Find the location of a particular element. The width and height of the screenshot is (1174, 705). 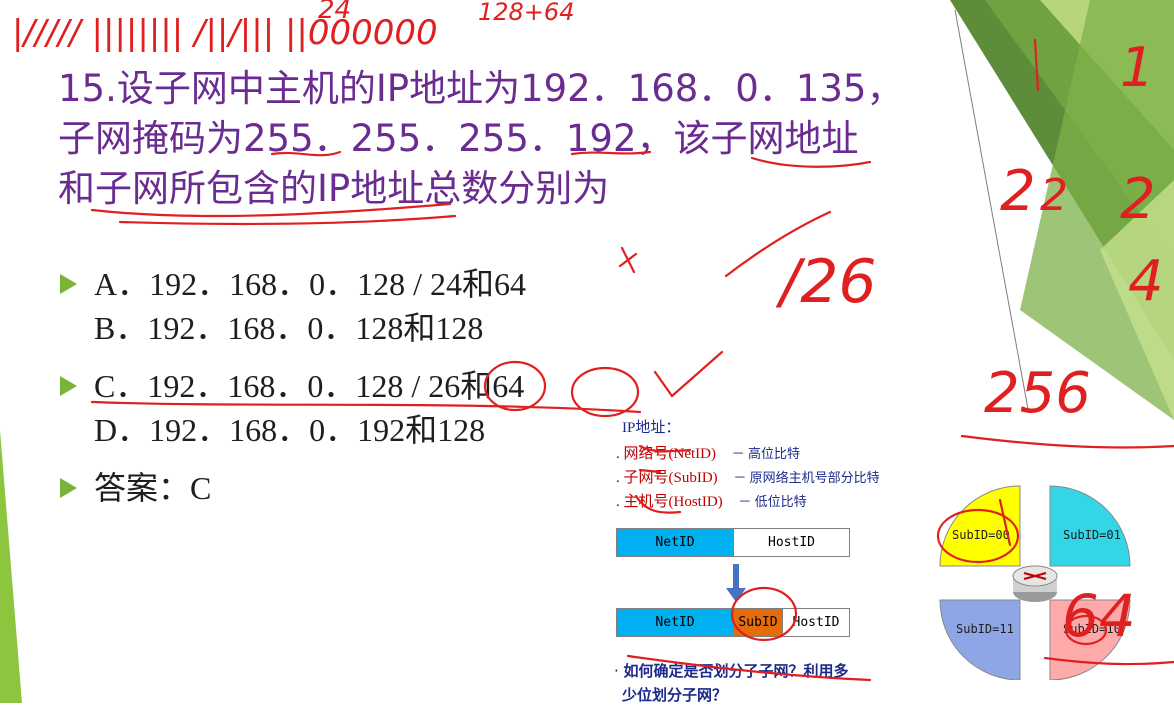

quad-label-10: SubID=10 is located at coordinates (1092, 629).